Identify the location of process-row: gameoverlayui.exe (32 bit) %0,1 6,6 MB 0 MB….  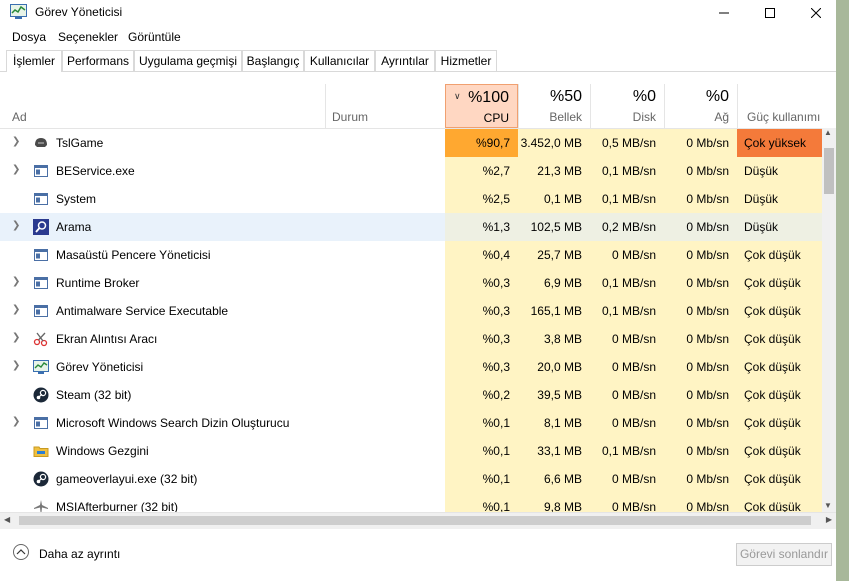
(418, 479).